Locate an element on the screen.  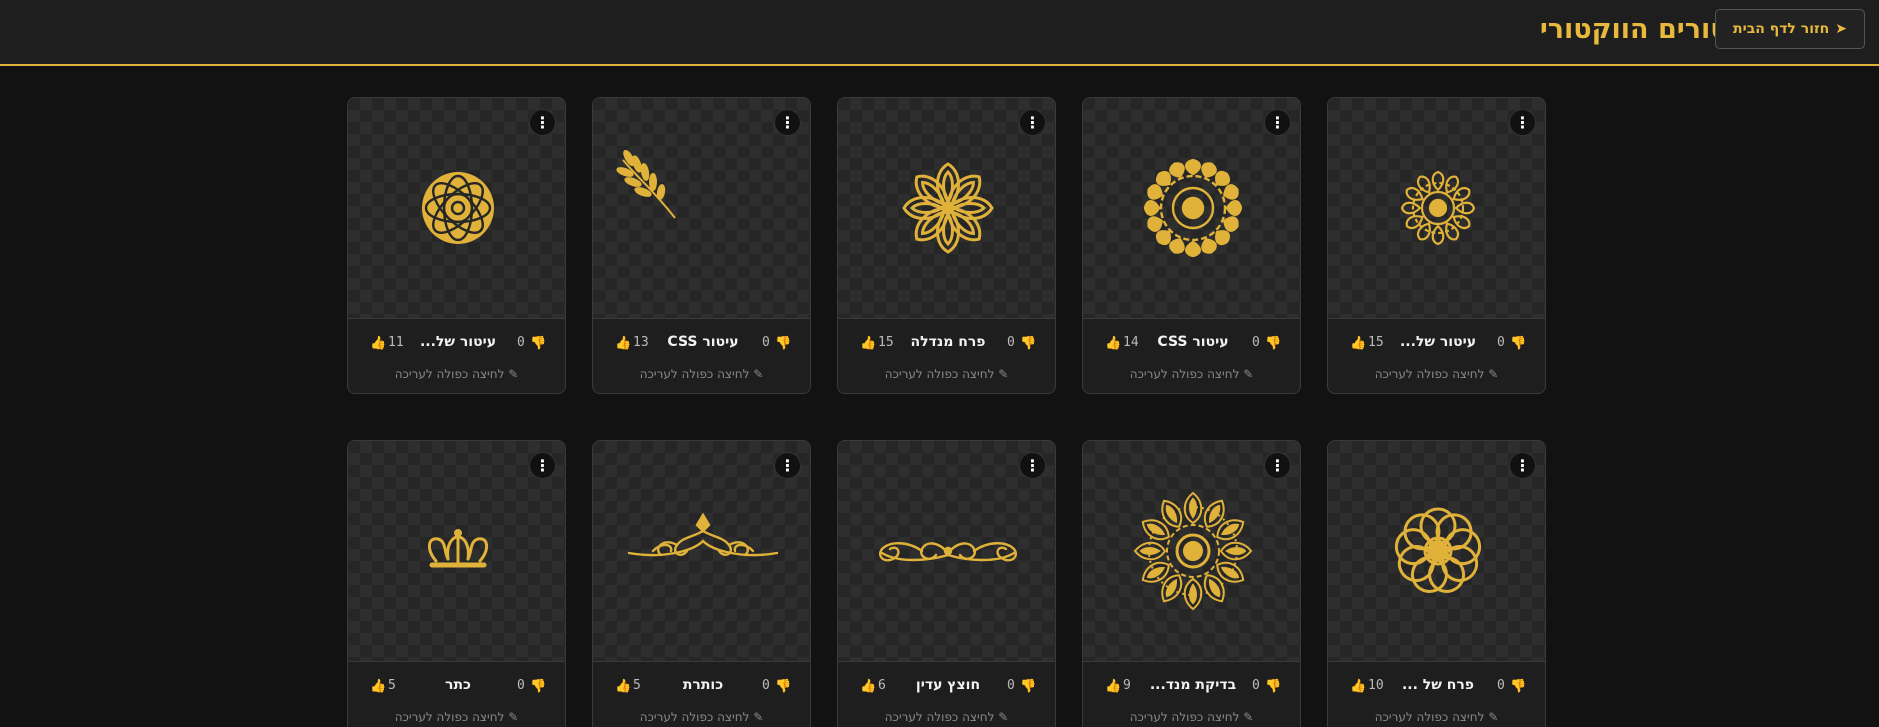
card-info-row: 👍 10 פרח של ... 0 👎 is located at coordinates (1436, 688).